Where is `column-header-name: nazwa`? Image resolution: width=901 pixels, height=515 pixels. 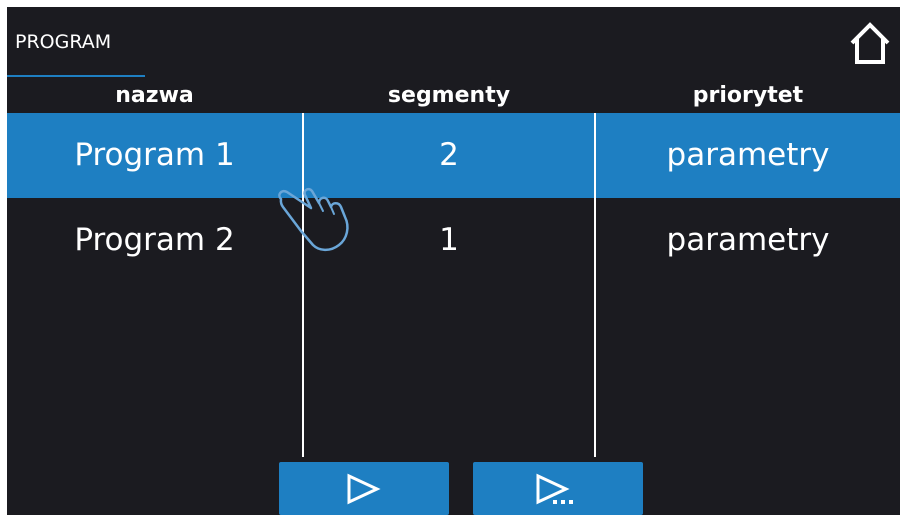
column-header-name: nazwa is located at coordinates (154, 95).